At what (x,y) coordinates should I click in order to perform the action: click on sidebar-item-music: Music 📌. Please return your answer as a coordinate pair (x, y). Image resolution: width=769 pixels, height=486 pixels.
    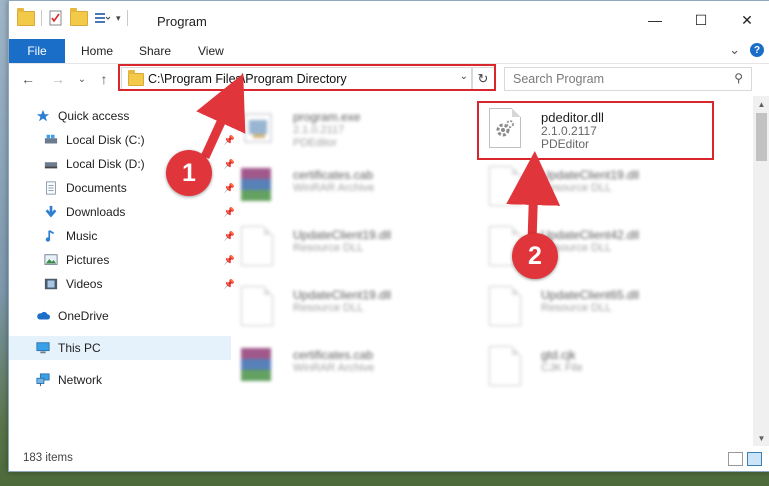
    Looking at the image, I should click on (124, 236).